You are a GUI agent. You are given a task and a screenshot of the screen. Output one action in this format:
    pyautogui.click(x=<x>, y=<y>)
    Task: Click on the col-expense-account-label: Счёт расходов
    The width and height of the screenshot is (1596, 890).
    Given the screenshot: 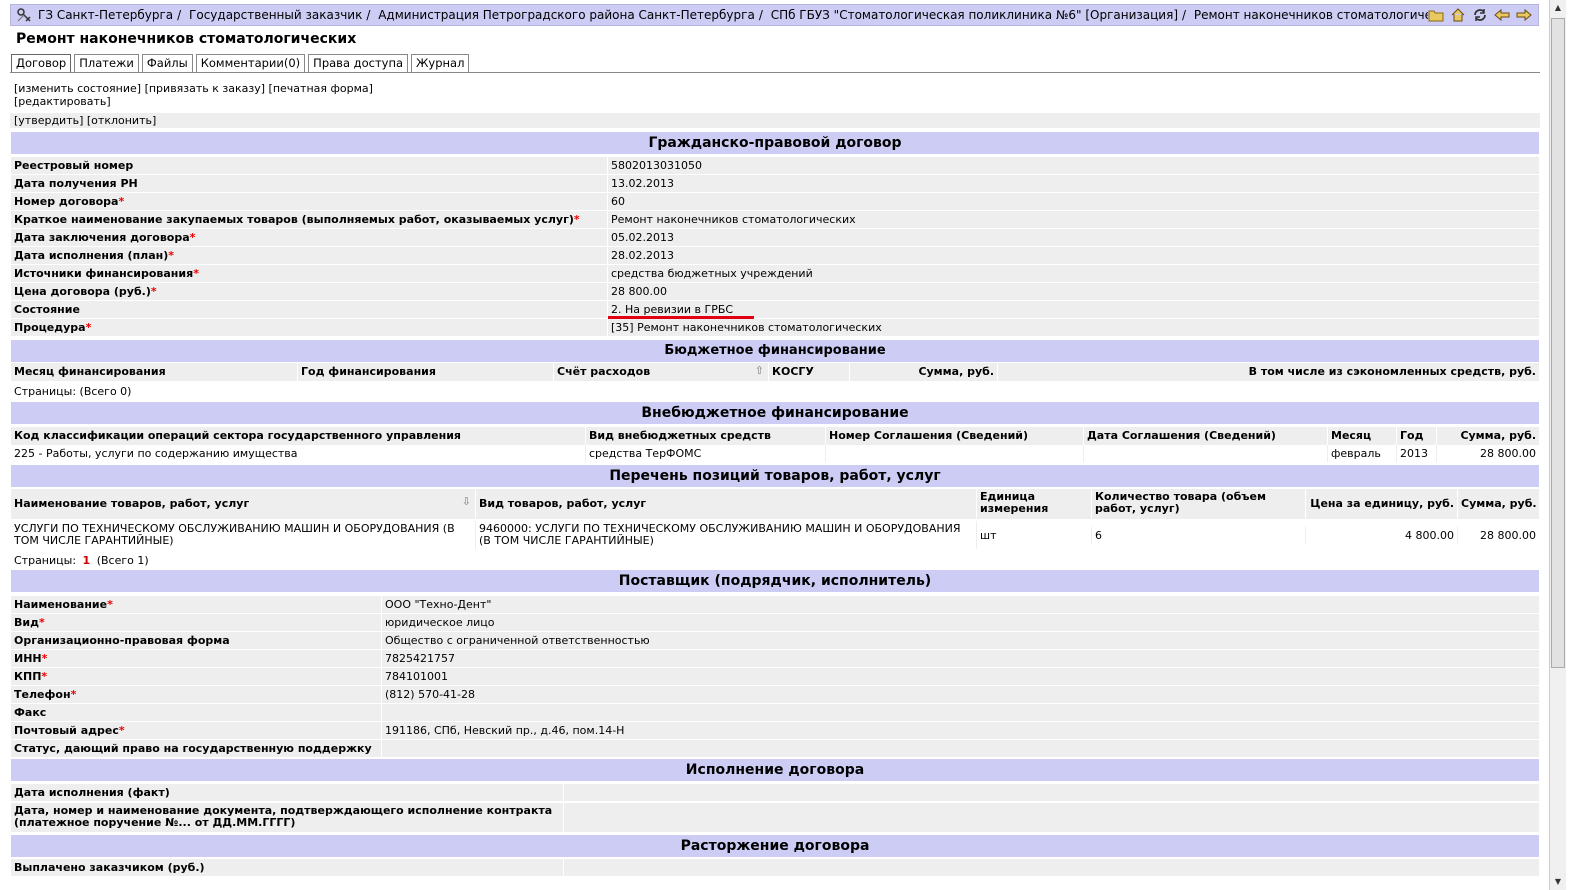 What is the action you would take?
    pyautogui.click(x=604, y=371)
    